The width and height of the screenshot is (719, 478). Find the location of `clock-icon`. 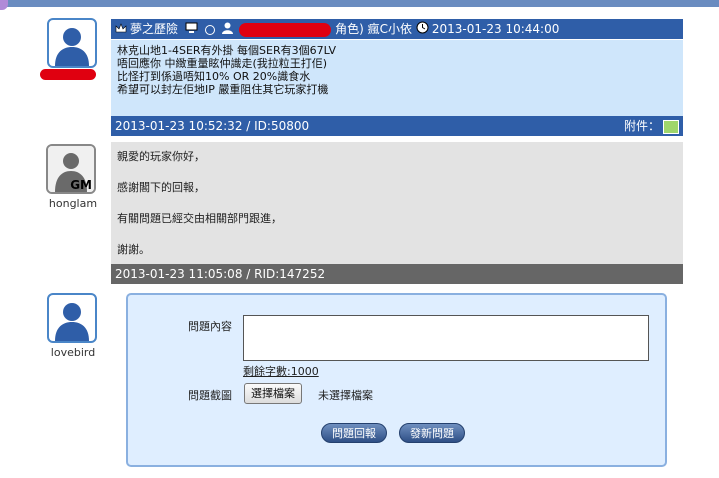

clock-icon is located at coordinates (422, 30).